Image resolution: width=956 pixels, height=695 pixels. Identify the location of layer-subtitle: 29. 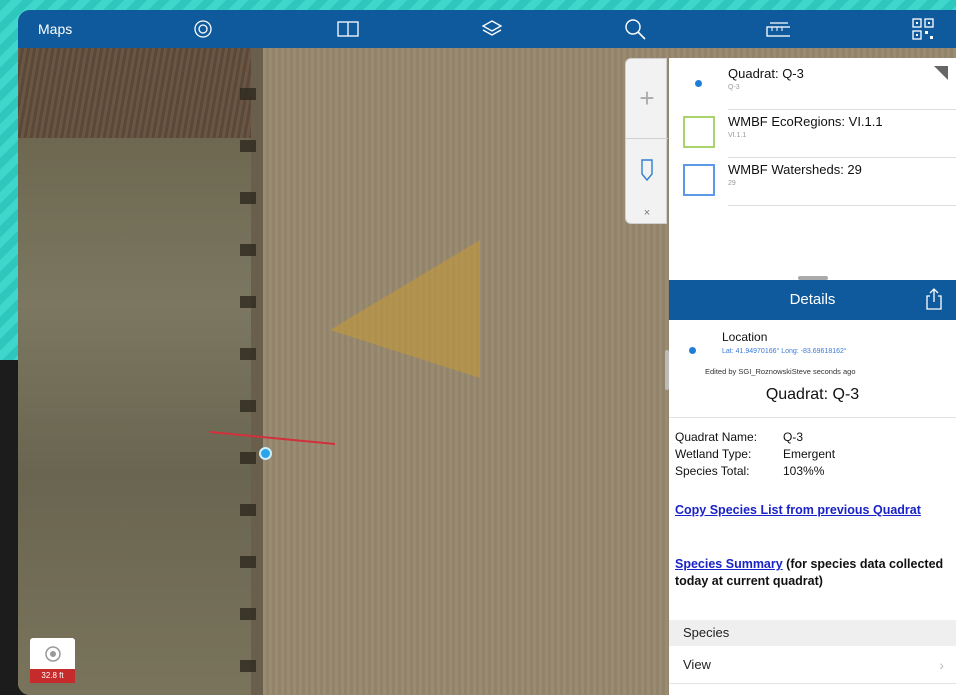
(732, 183).